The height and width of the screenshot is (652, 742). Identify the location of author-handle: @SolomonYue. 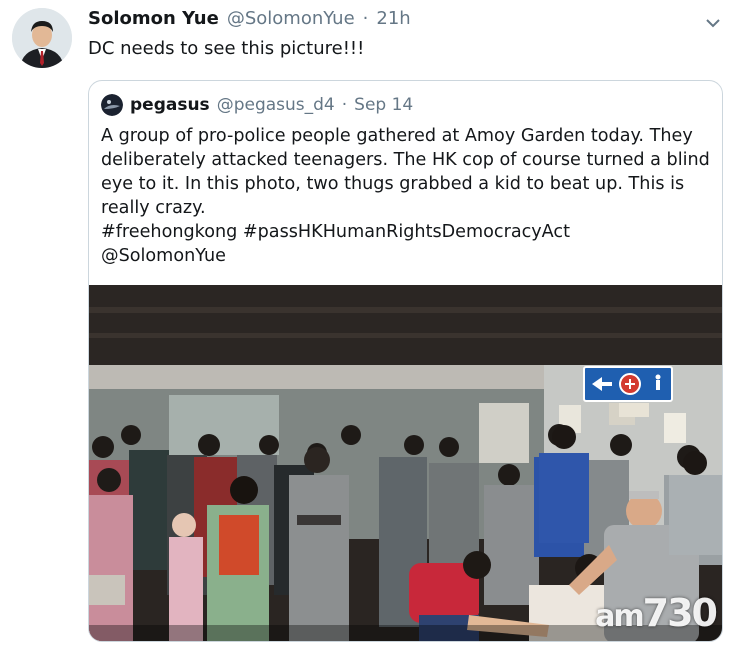
(291, 18).